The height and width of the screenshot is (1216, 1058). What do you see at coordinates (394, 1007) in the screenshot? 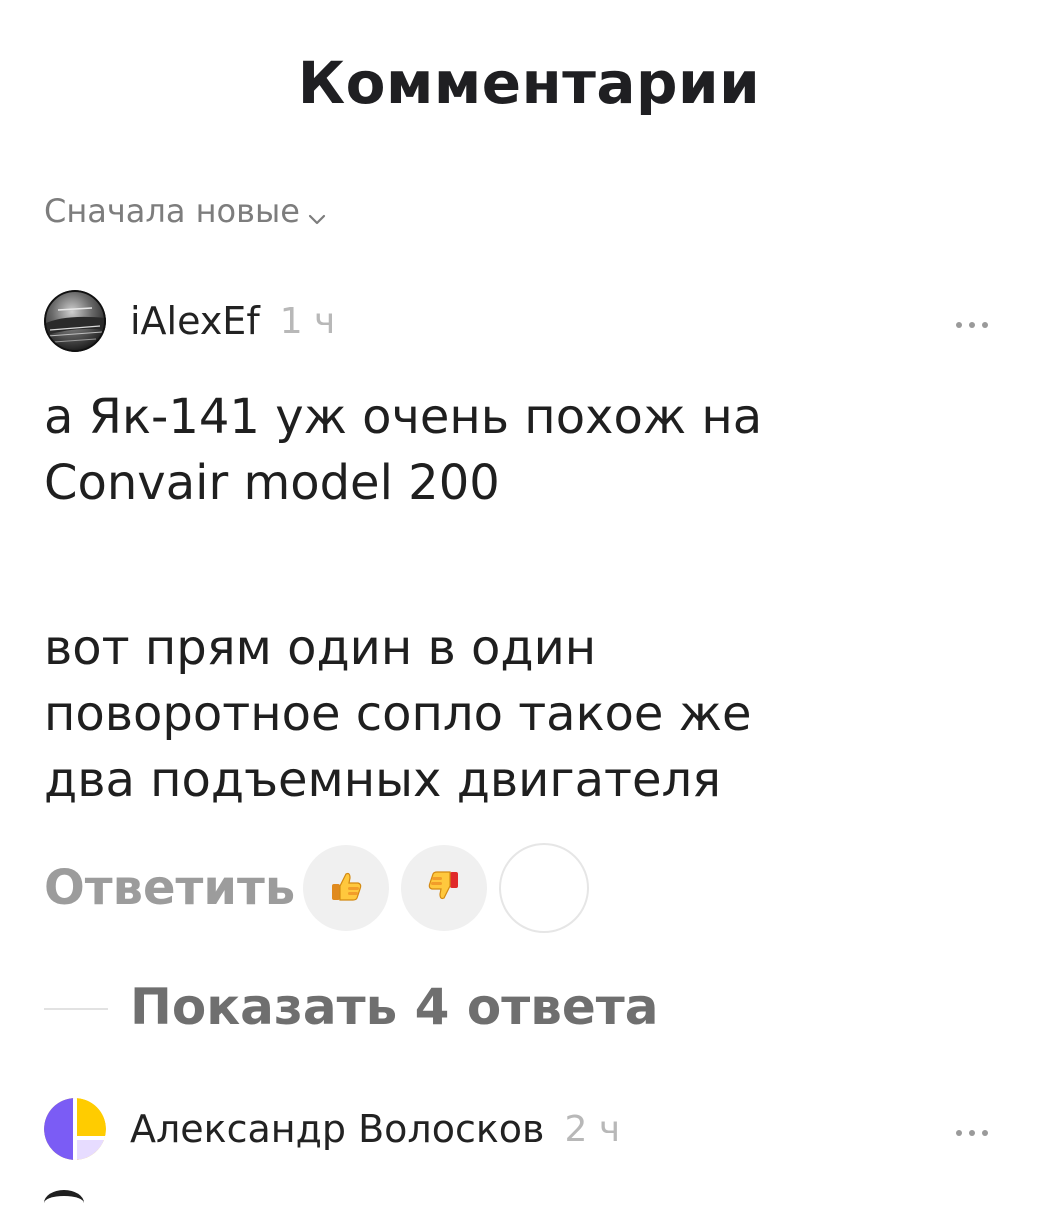
I see `show-replies-button: Показать 4 ответа` at bounding box center [394, 1007].